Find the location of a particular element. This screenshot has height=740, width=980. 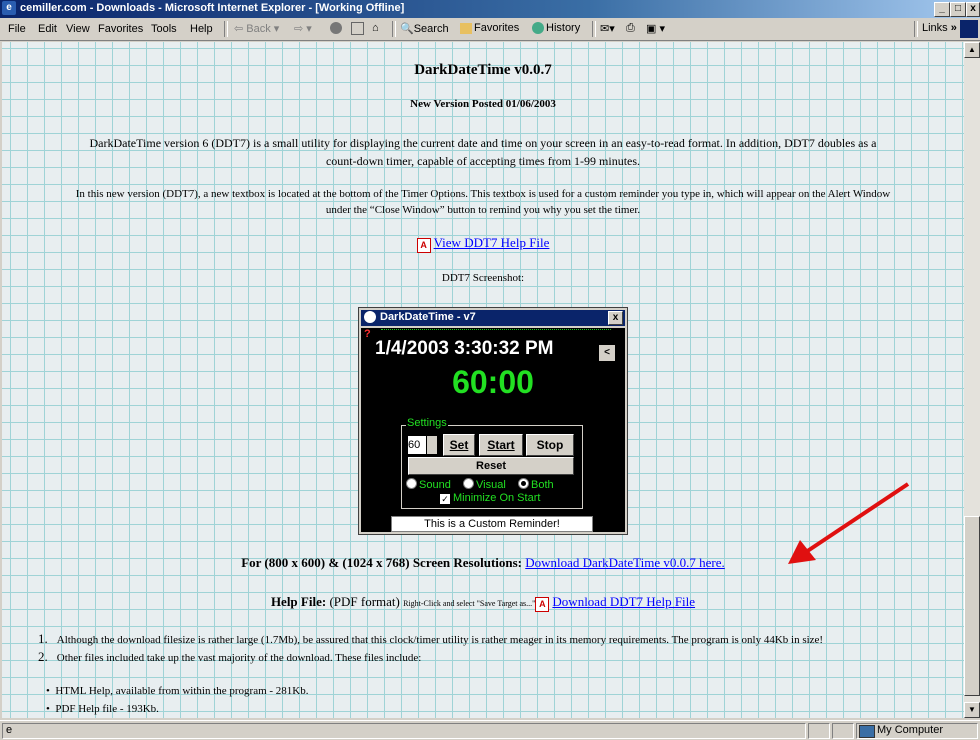

maximize-button: □ is located at coordinates (958, 9).